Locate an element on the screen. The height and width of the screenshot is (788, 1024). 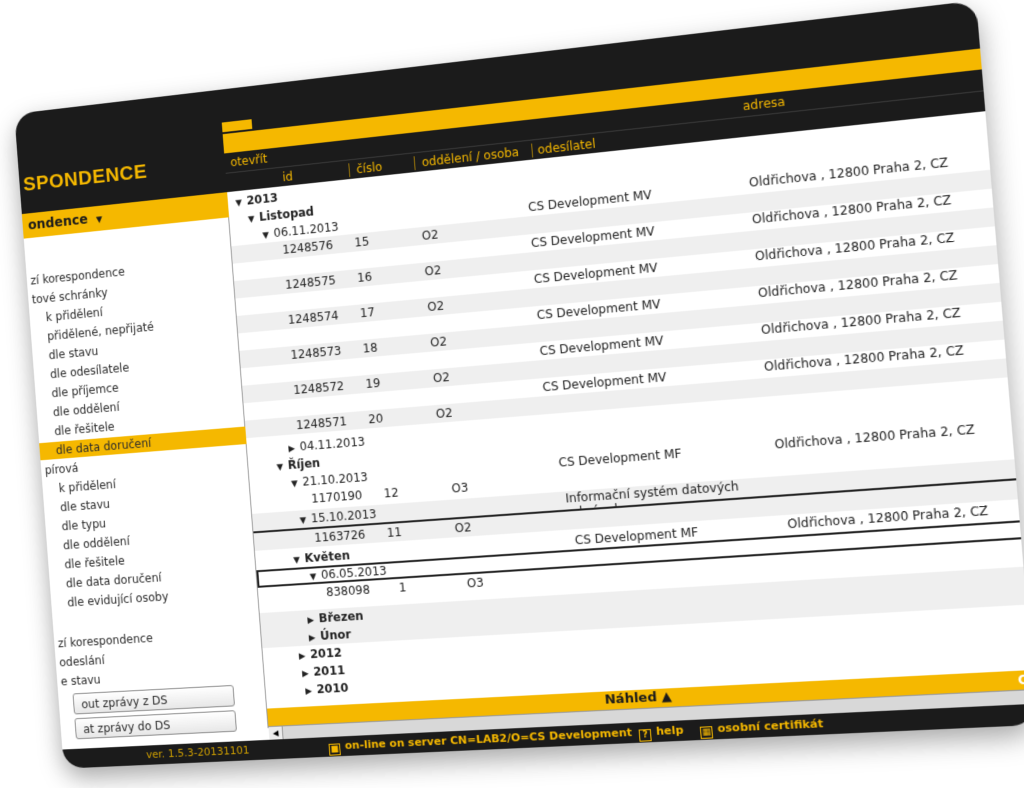
number-cell: 19 is located at coordinates (373, 383).